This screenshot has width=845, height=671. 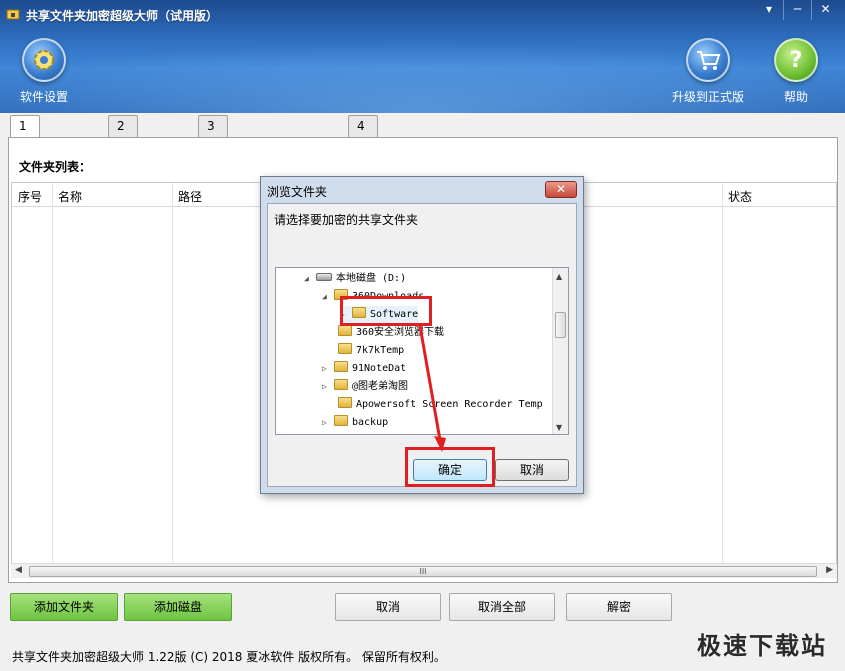 What do you see at coordinates (64, 607) in the screenshot?
I see `add-folder-button: 添加文件夹` at bounding box center [64, 607].